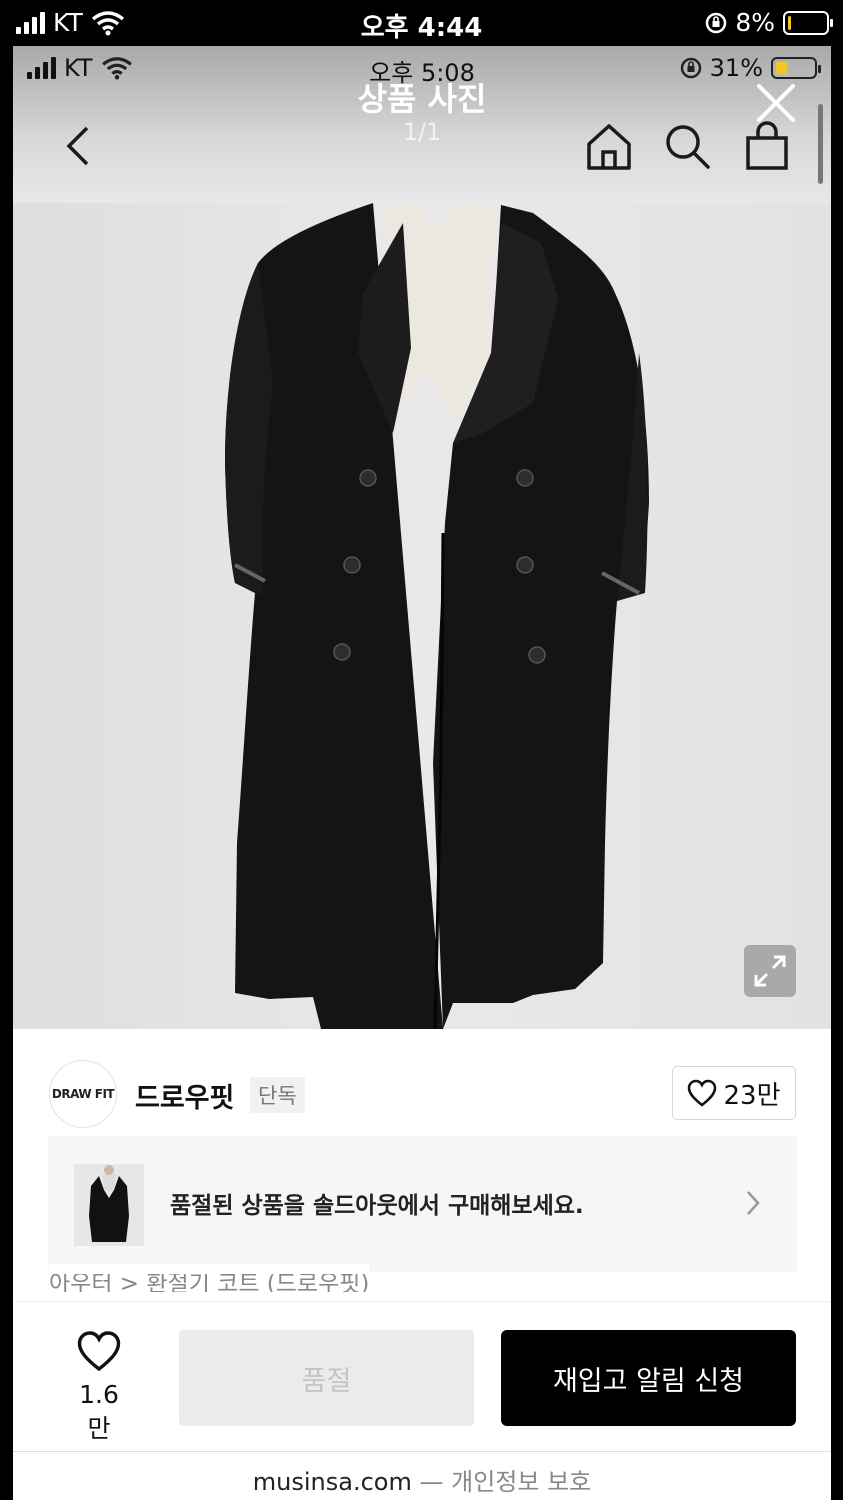  What do you see at coordinates (716, 22) in the screenshot?
I see `orientation-lock-icon` at bounding box center [716, 22].